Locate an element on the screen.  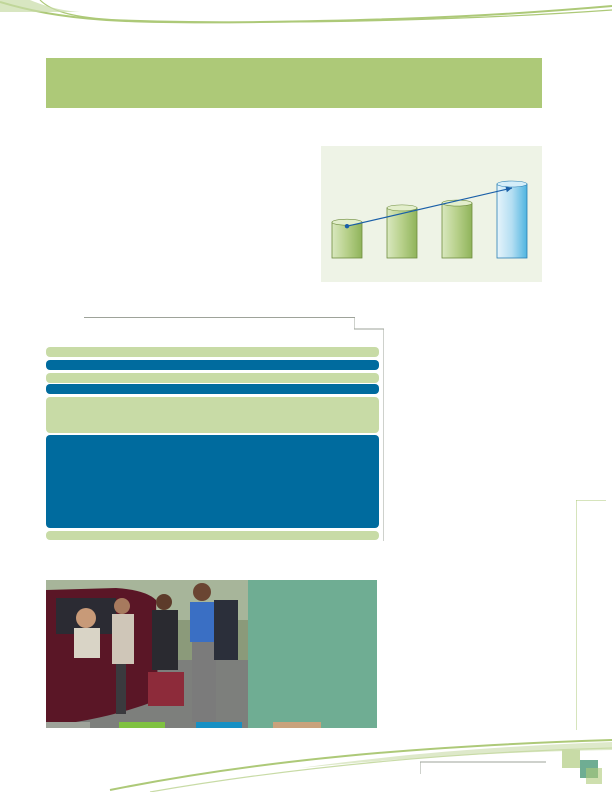
photo-caption-panel is located at coordinates (312, 654).